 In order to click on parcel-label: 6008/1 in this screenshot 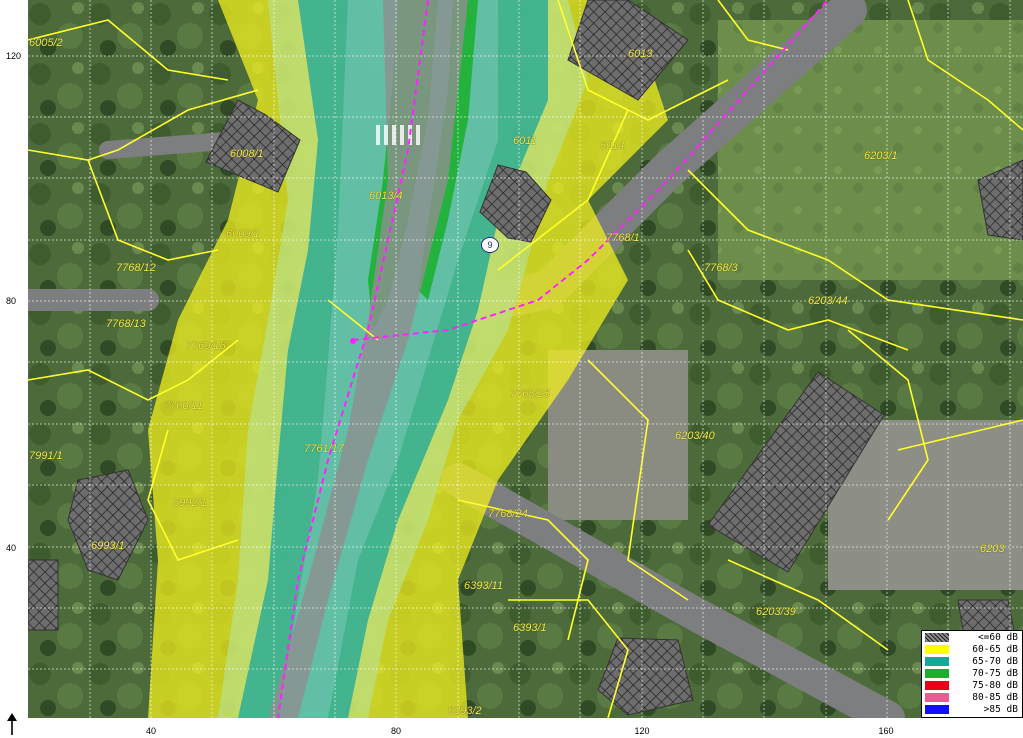, I will do `click(247, 154)`.